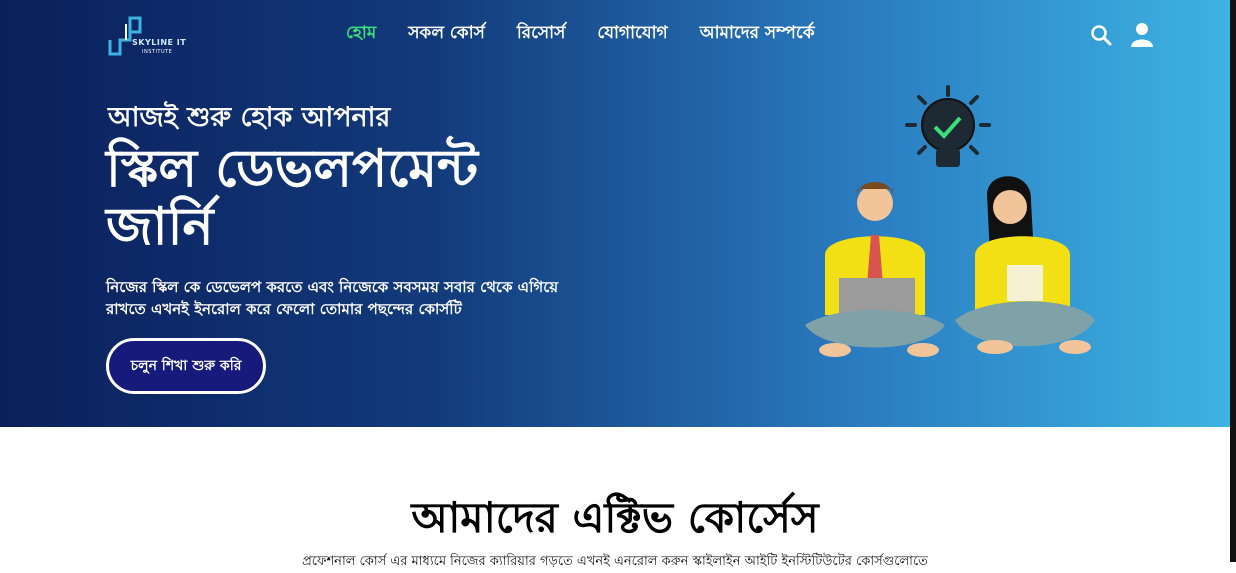 The image size is (1236, 573). Describe the element at coordinates (159, 42) in the screenshot. I see `logo-text: SKYLINE IT` at that location.